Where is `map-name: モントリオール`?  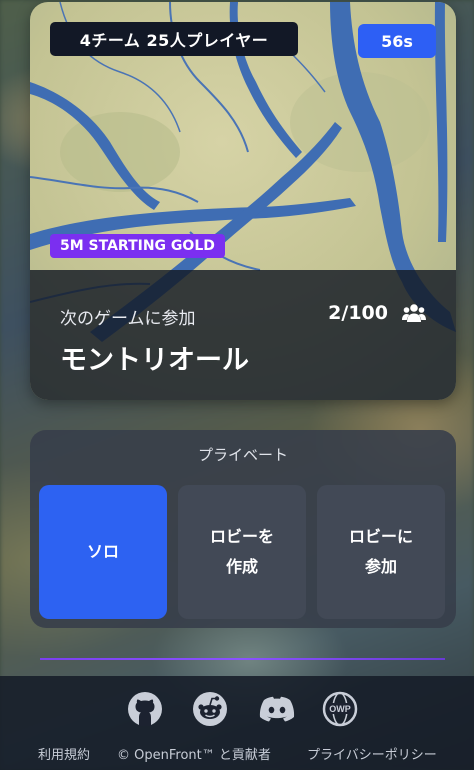 map-name: モントリオール is located at coordinates (154, 360).